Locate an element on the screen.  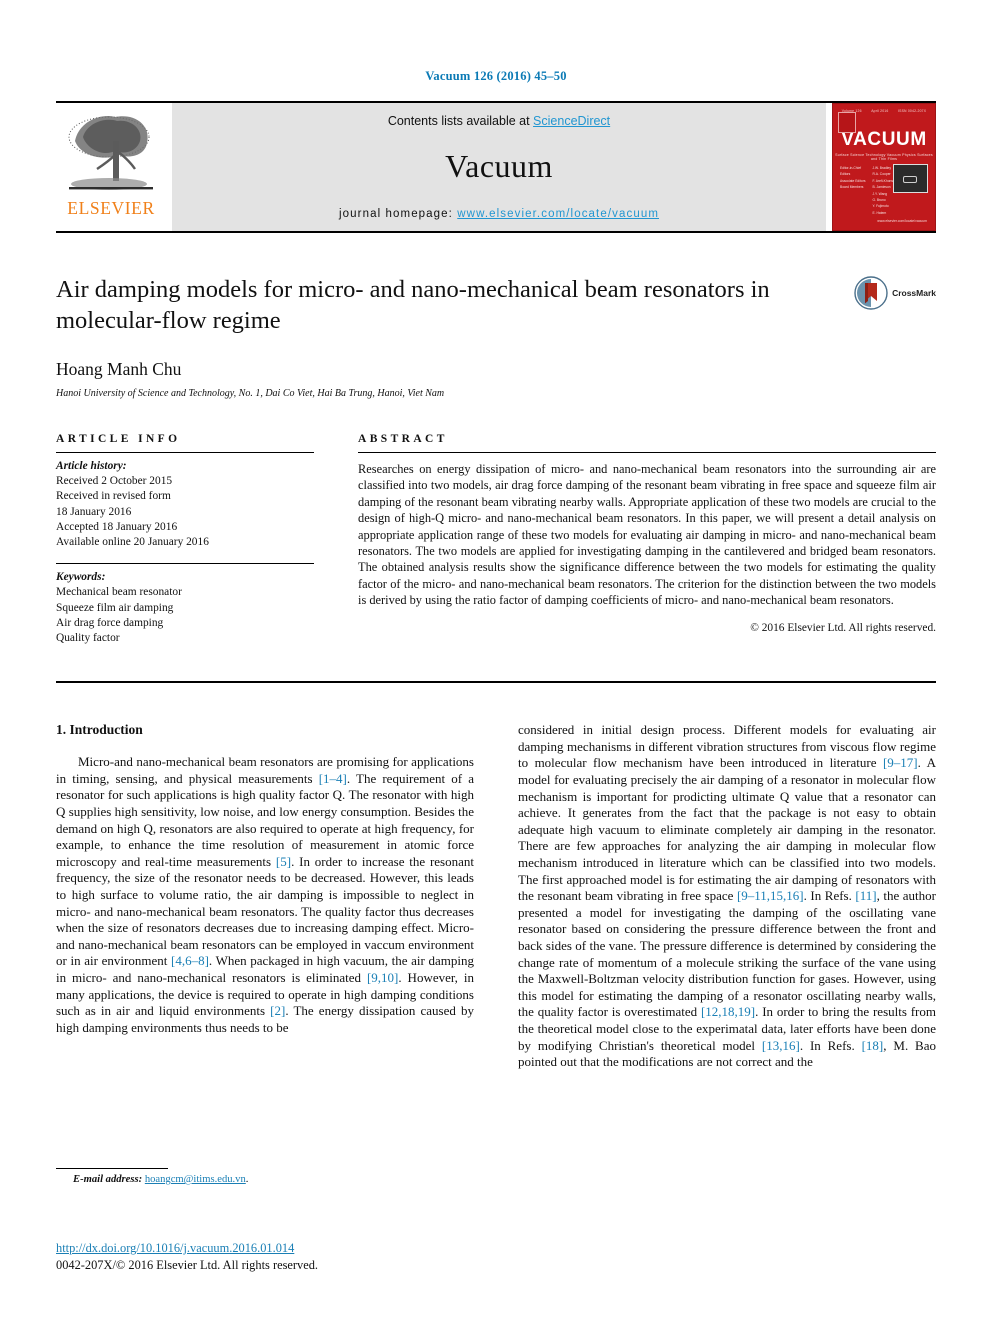
citation-ref: [9–11,15,16] is located at coordinates (770, 895).